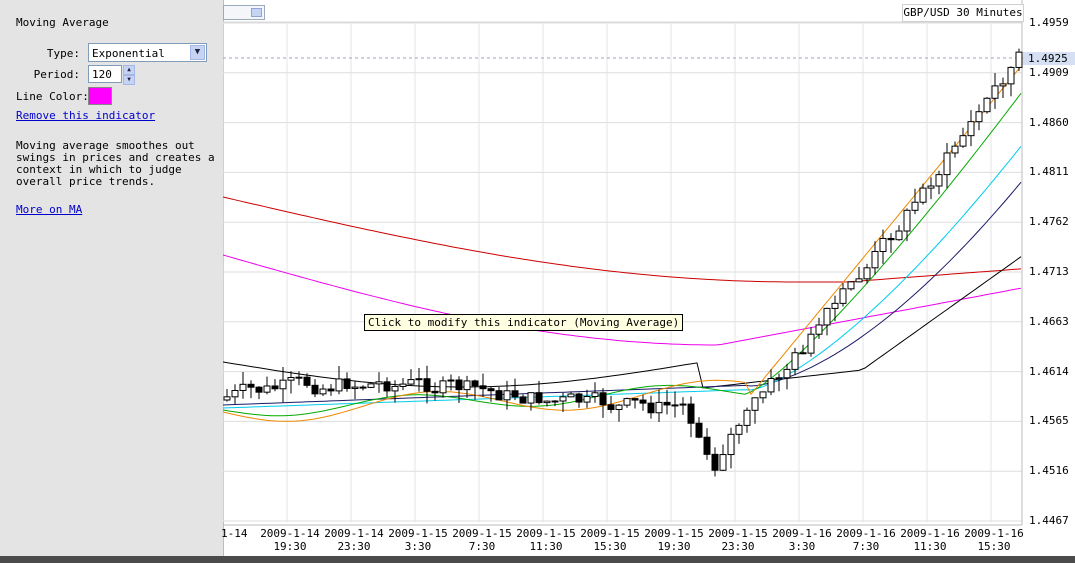  What do you see at coordinates (1049, 471) in the screenshot?
I see `price-tick-label: 1.4516` at bounding box center [1049, 471].